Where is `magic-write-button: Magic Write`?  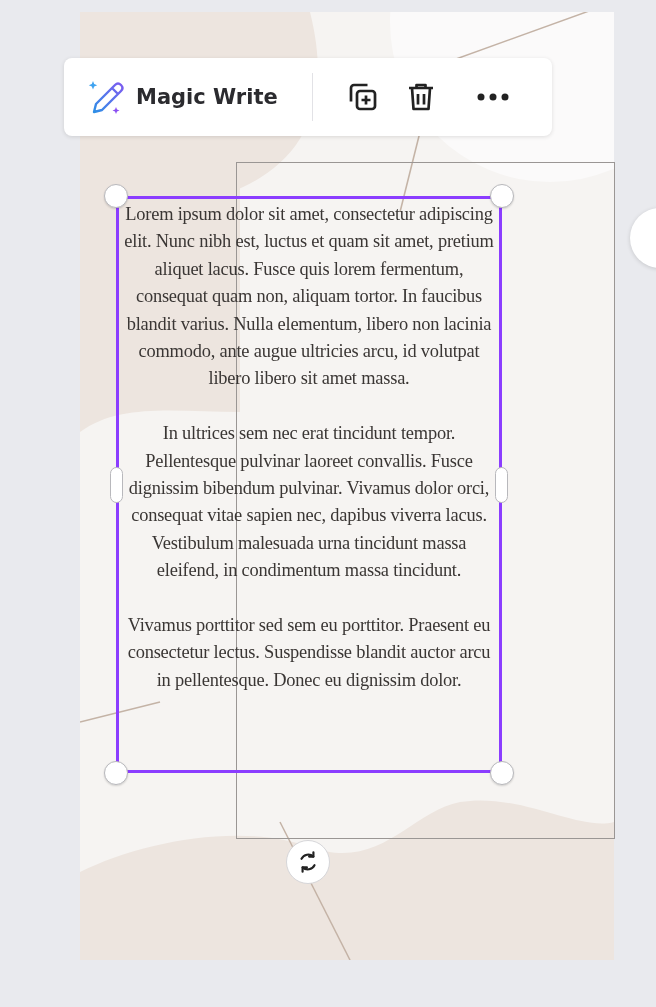 magic-write-button: Magic Write is located at coordinates (182, 97).